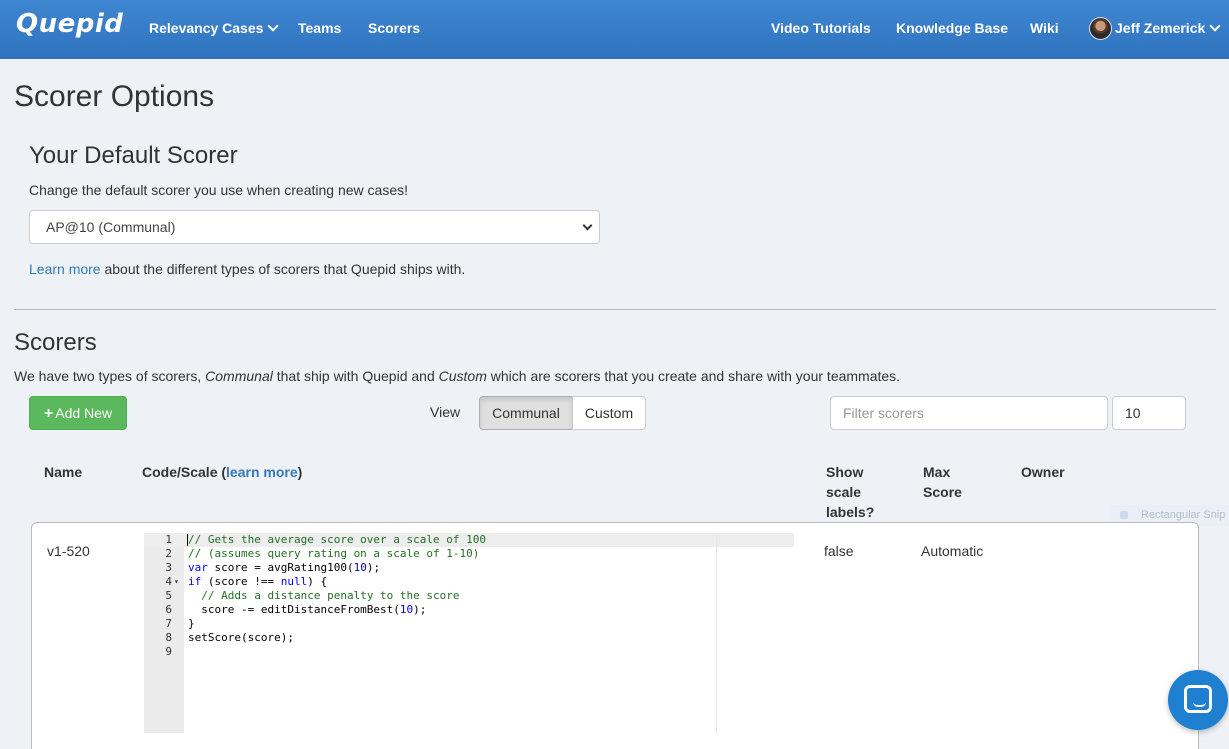 This screenshot has width=1229, height=749. I want to click on code-text: setScore(score);, so click(241, 637).